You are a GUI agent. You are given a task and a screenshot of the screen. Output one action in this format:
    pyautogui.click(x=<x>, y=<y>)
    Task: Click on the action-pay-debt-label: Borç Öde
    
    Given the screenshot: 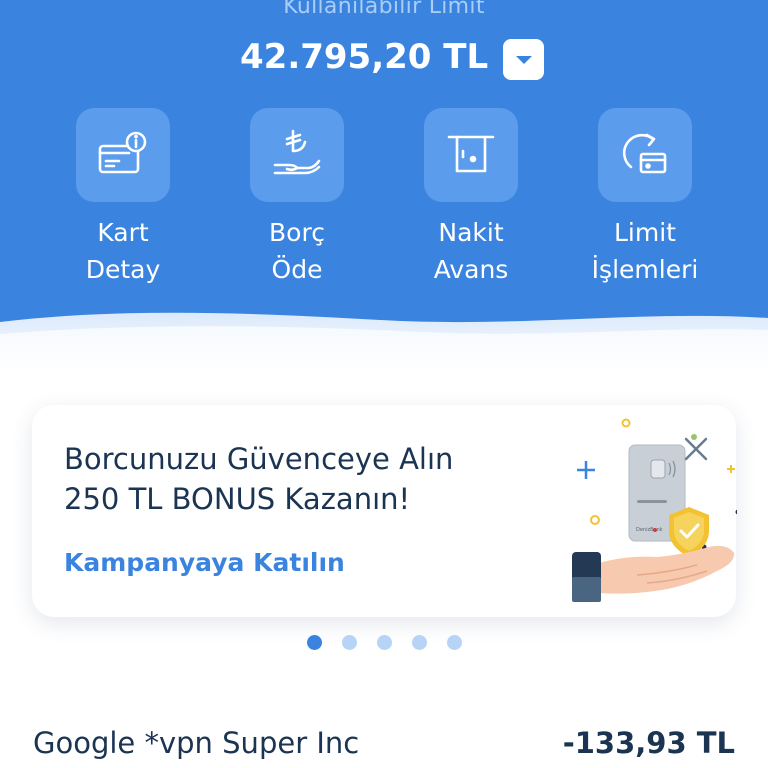 What is the action you would take?
    pyautogui.click(x=297, y=251)
    